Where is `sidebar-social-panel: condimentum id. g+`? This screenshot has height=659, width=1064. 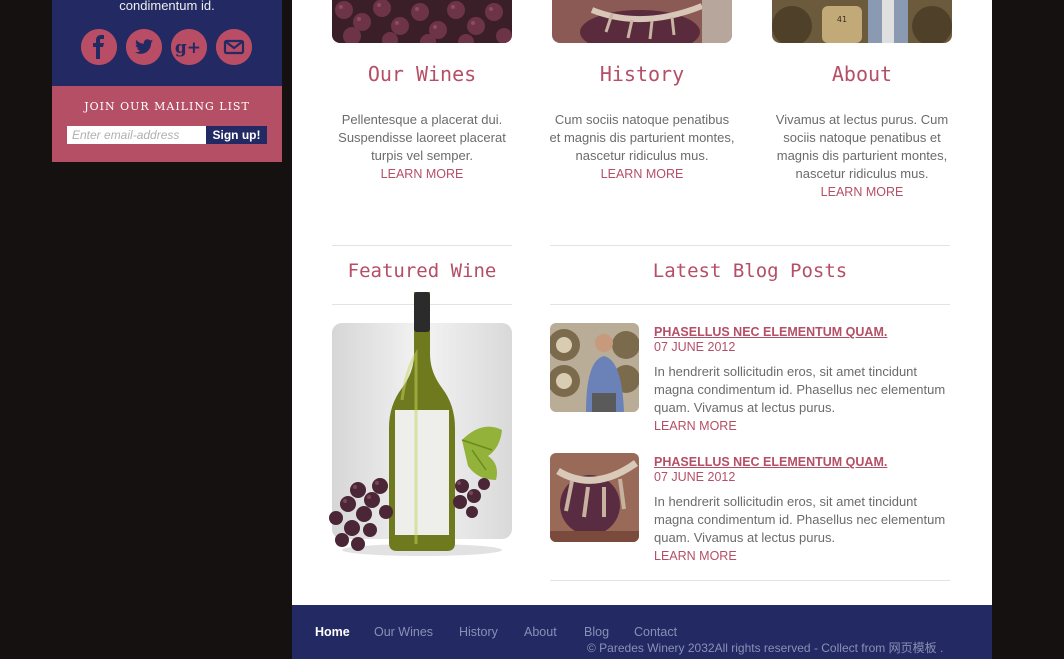
sidebar-social-panel: condimentum id. g+ is located at coordinates (167, 43).